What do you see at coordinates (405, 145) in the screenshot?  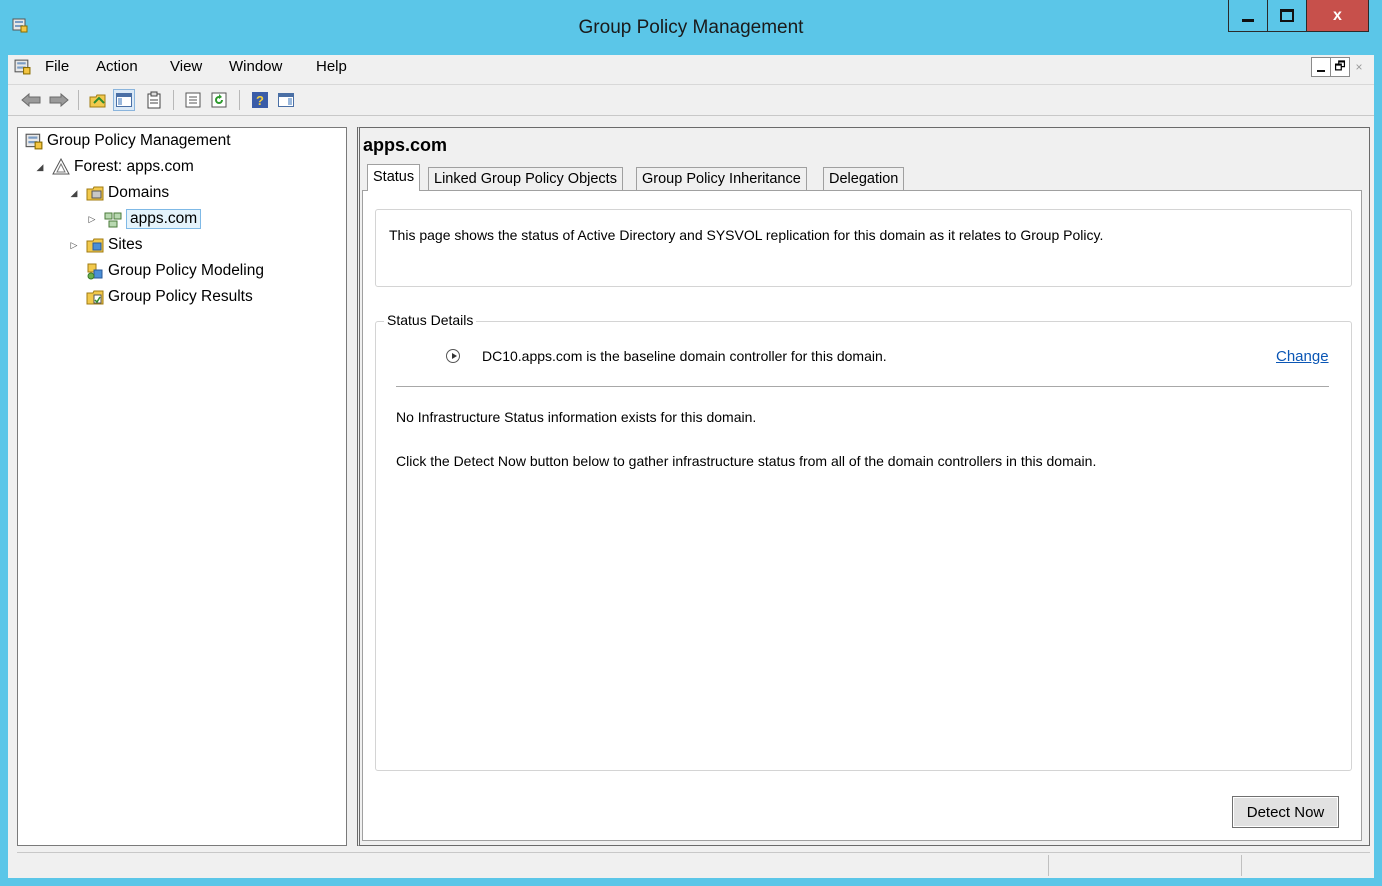 I see `page-title: apps.com` at bounding box center [405, 145].